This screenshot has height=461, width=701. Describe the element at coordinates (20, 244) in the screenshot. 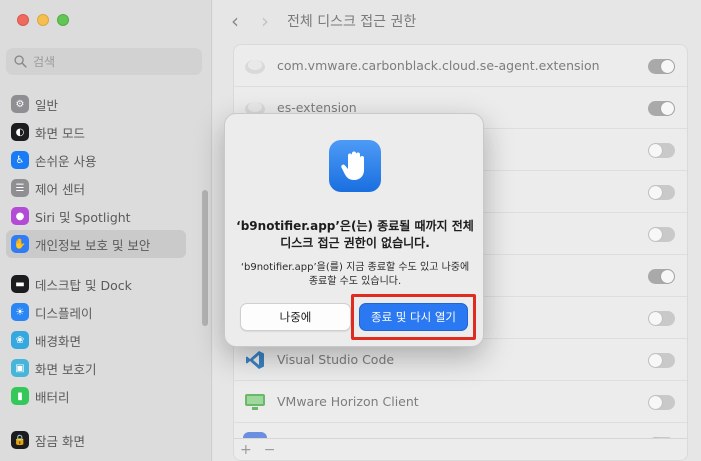

I see `hand-icon: ✋` at that location.